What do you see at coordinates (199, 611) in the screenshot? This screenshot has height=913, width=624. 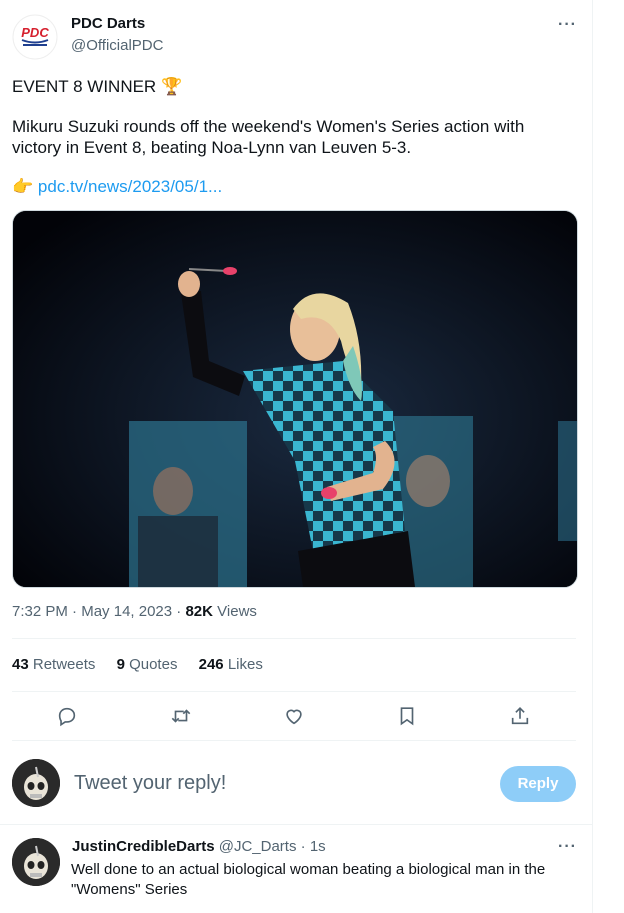 I see `views-count: 82K` at bounding box center [199, 611].